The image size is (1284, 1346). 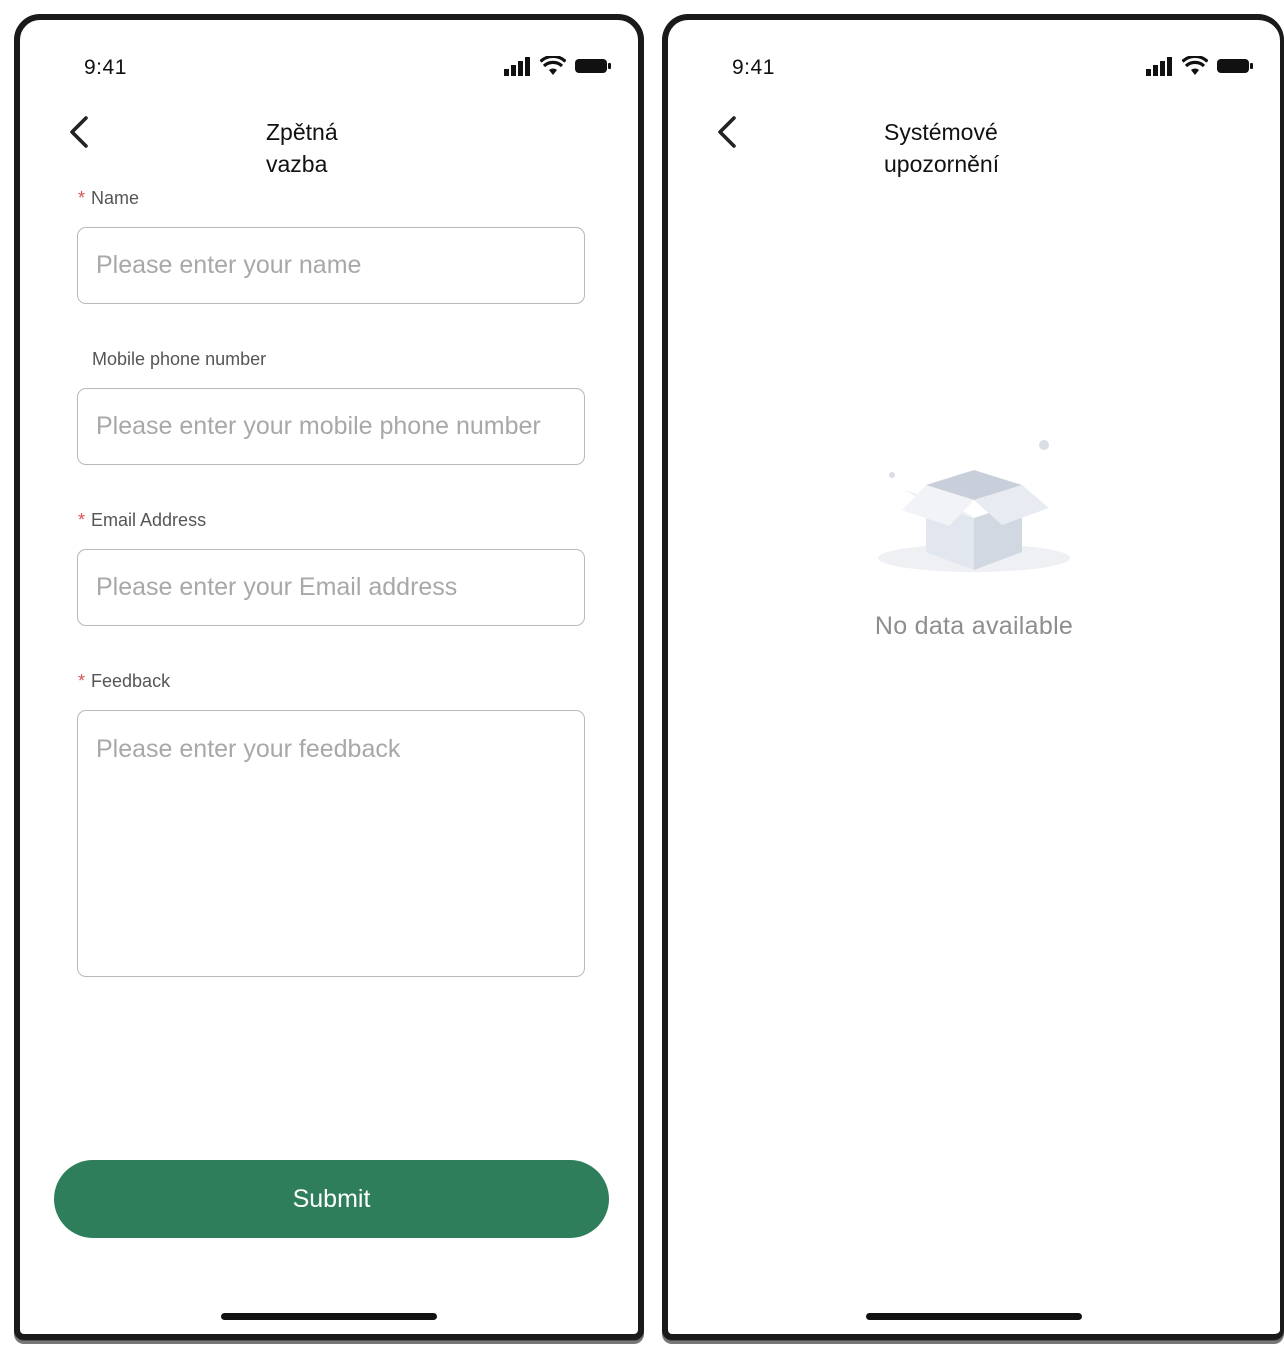 I want to click on page-title: Zpětná vazba, so click(x=302, y=148).